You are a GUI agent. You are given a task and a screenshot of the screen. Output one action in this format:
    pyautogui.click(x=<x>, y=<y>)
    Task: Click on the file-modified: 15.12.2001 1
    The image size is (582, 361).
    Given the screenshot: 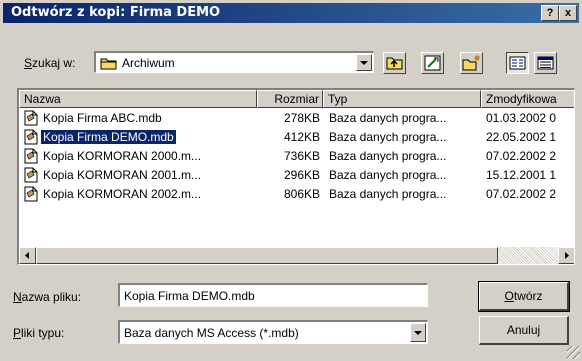 What is the action you would take?
    pyautogui.click(x=521, y=175)
    